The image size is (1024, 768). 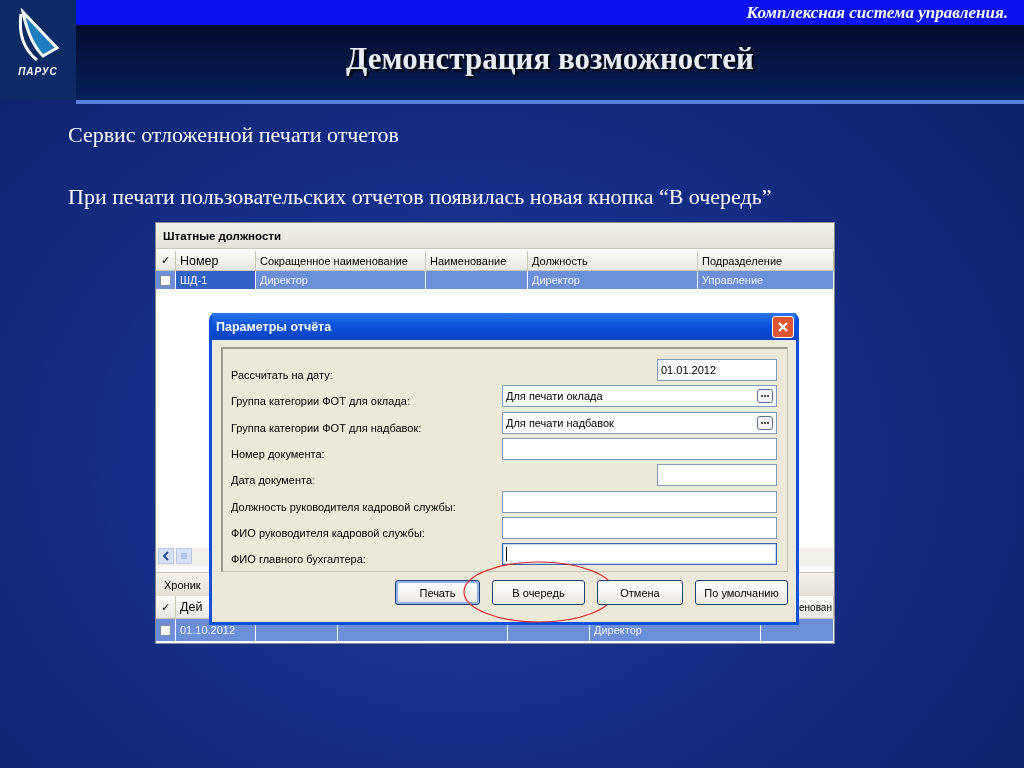 What do you see at coordinates (741, 593) in the screenshot?
I see `dialog-button: По умолчанию` at bounding box center [741, 593].